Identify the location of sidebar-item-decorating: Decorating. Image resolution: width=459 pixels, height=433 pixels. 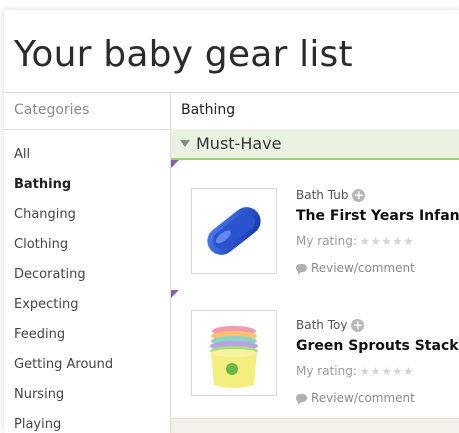
(89, 275).